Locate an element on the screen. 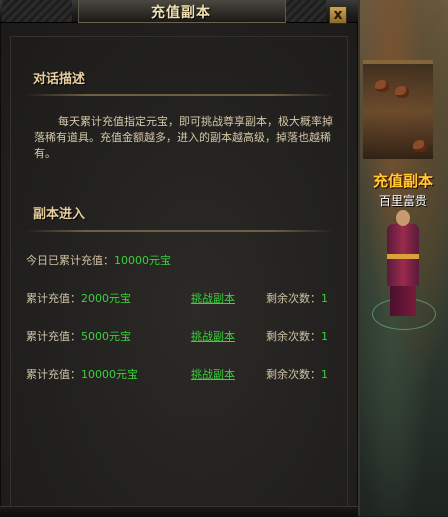 Image resolution: width=448 pixels, height=517 pixels. npc-title: 充值副本 is located at coordinates (402, 181).